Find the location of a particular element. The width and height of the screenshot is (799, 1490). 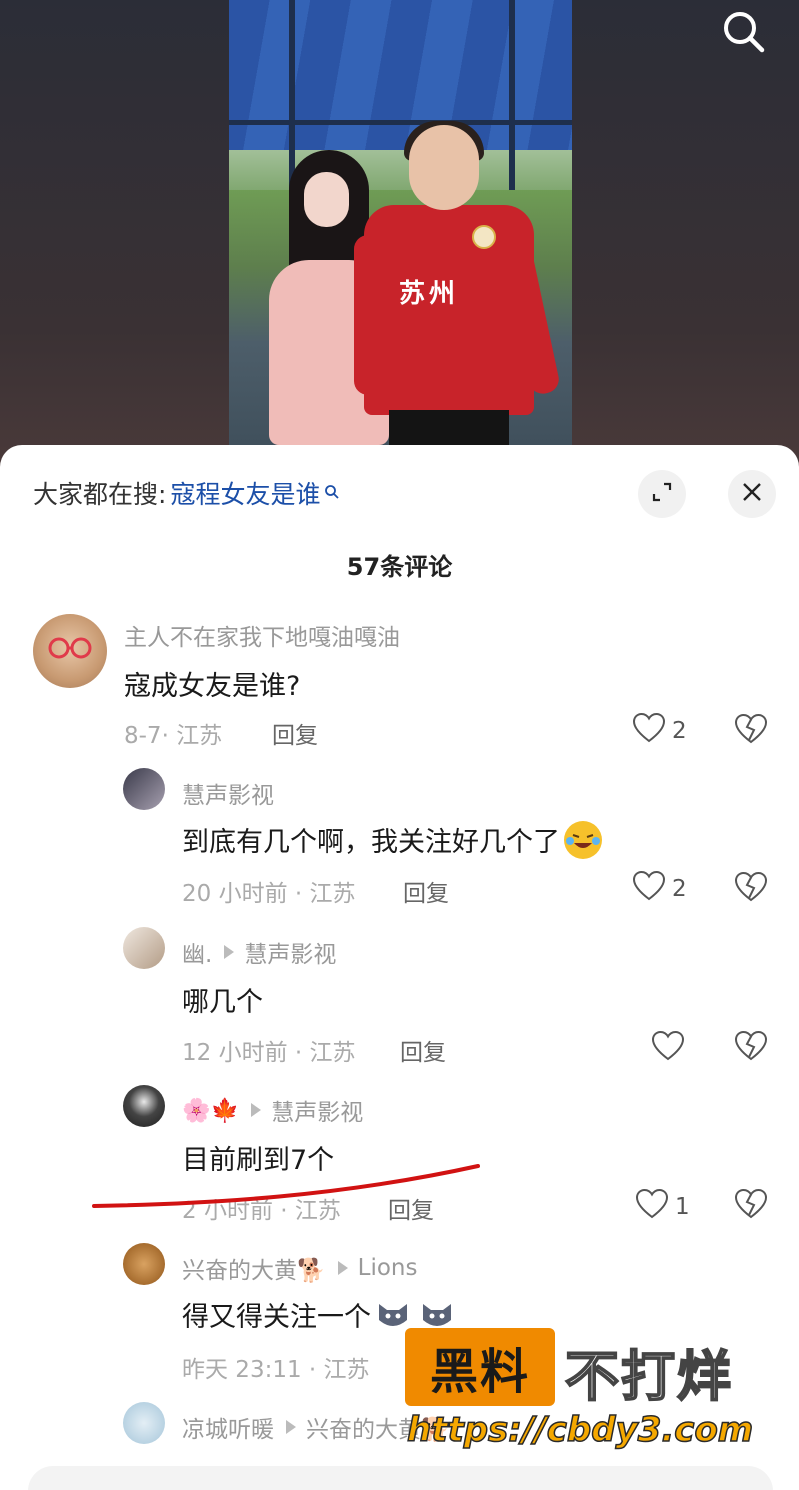

person-boy: 苏州 is located at coordinates (458, 283).